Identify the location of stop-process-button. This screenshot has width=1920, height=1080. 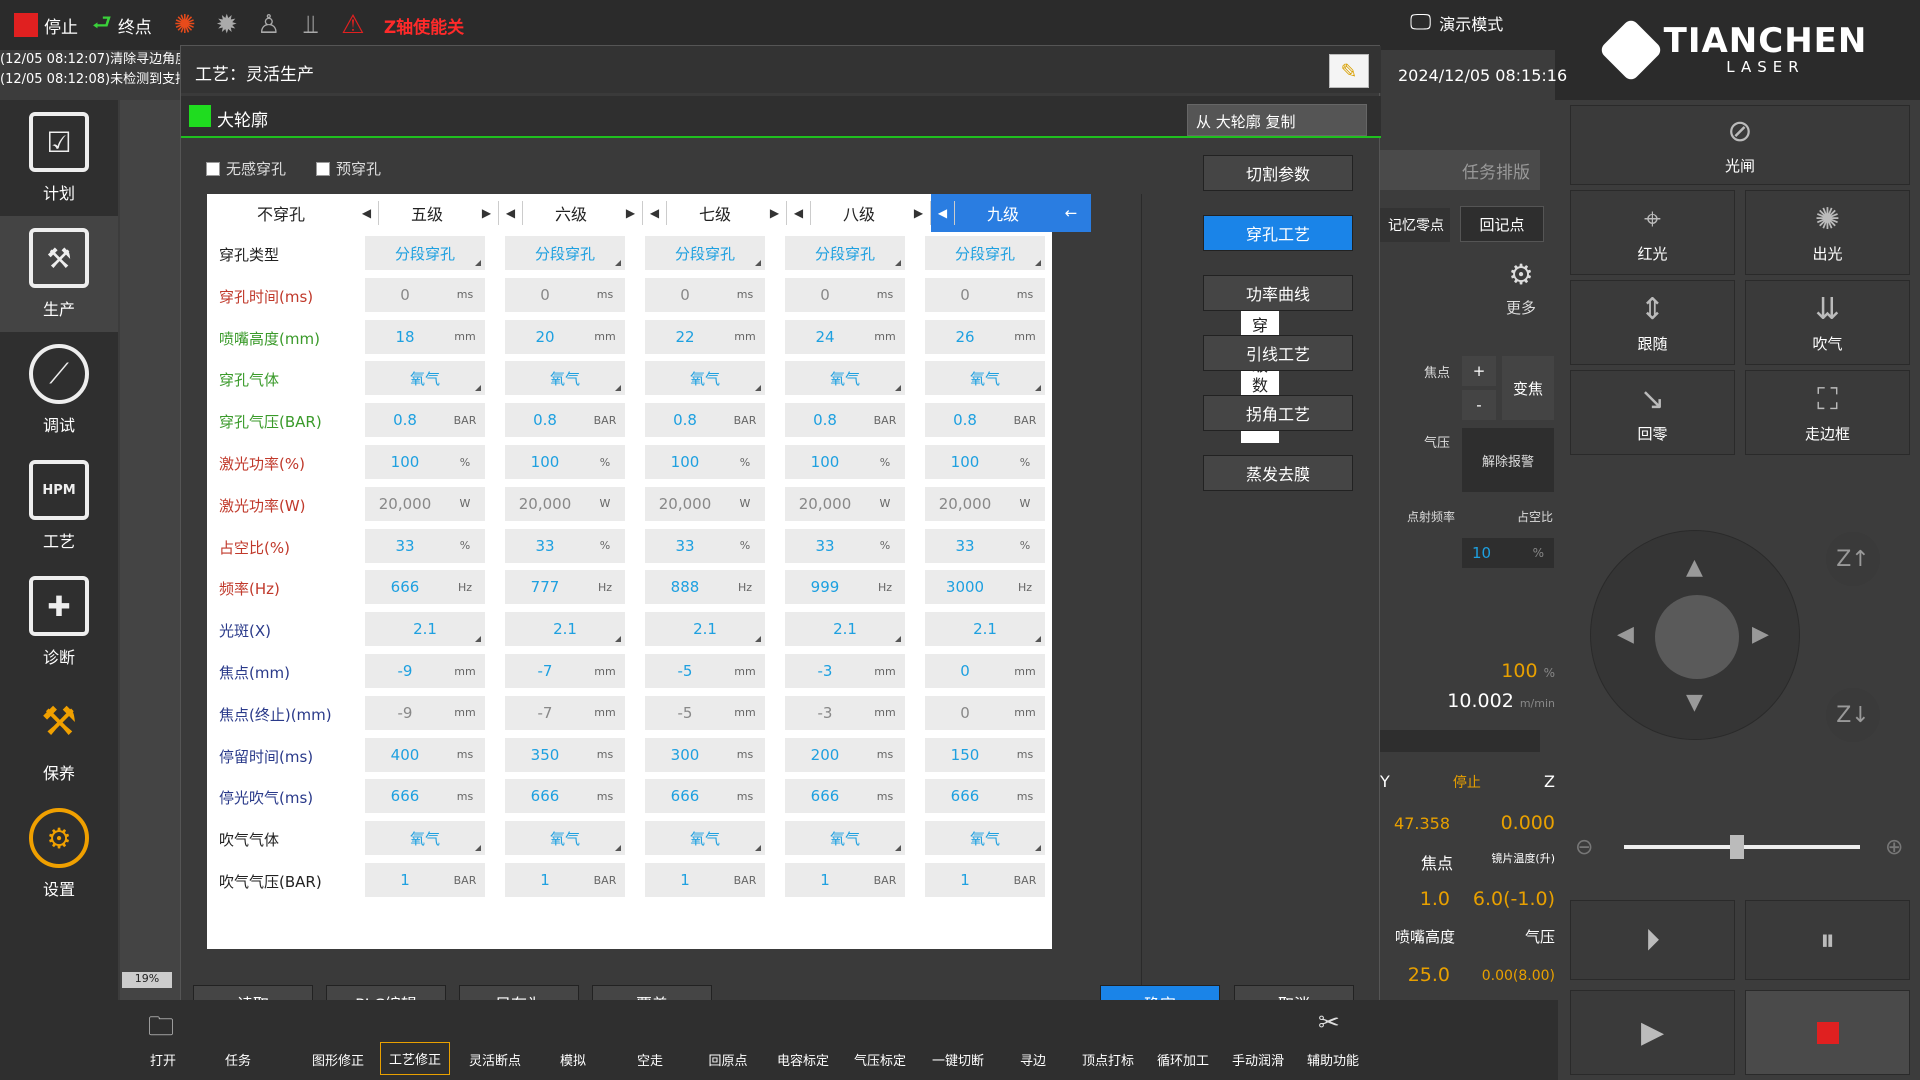
(1827, 1032).